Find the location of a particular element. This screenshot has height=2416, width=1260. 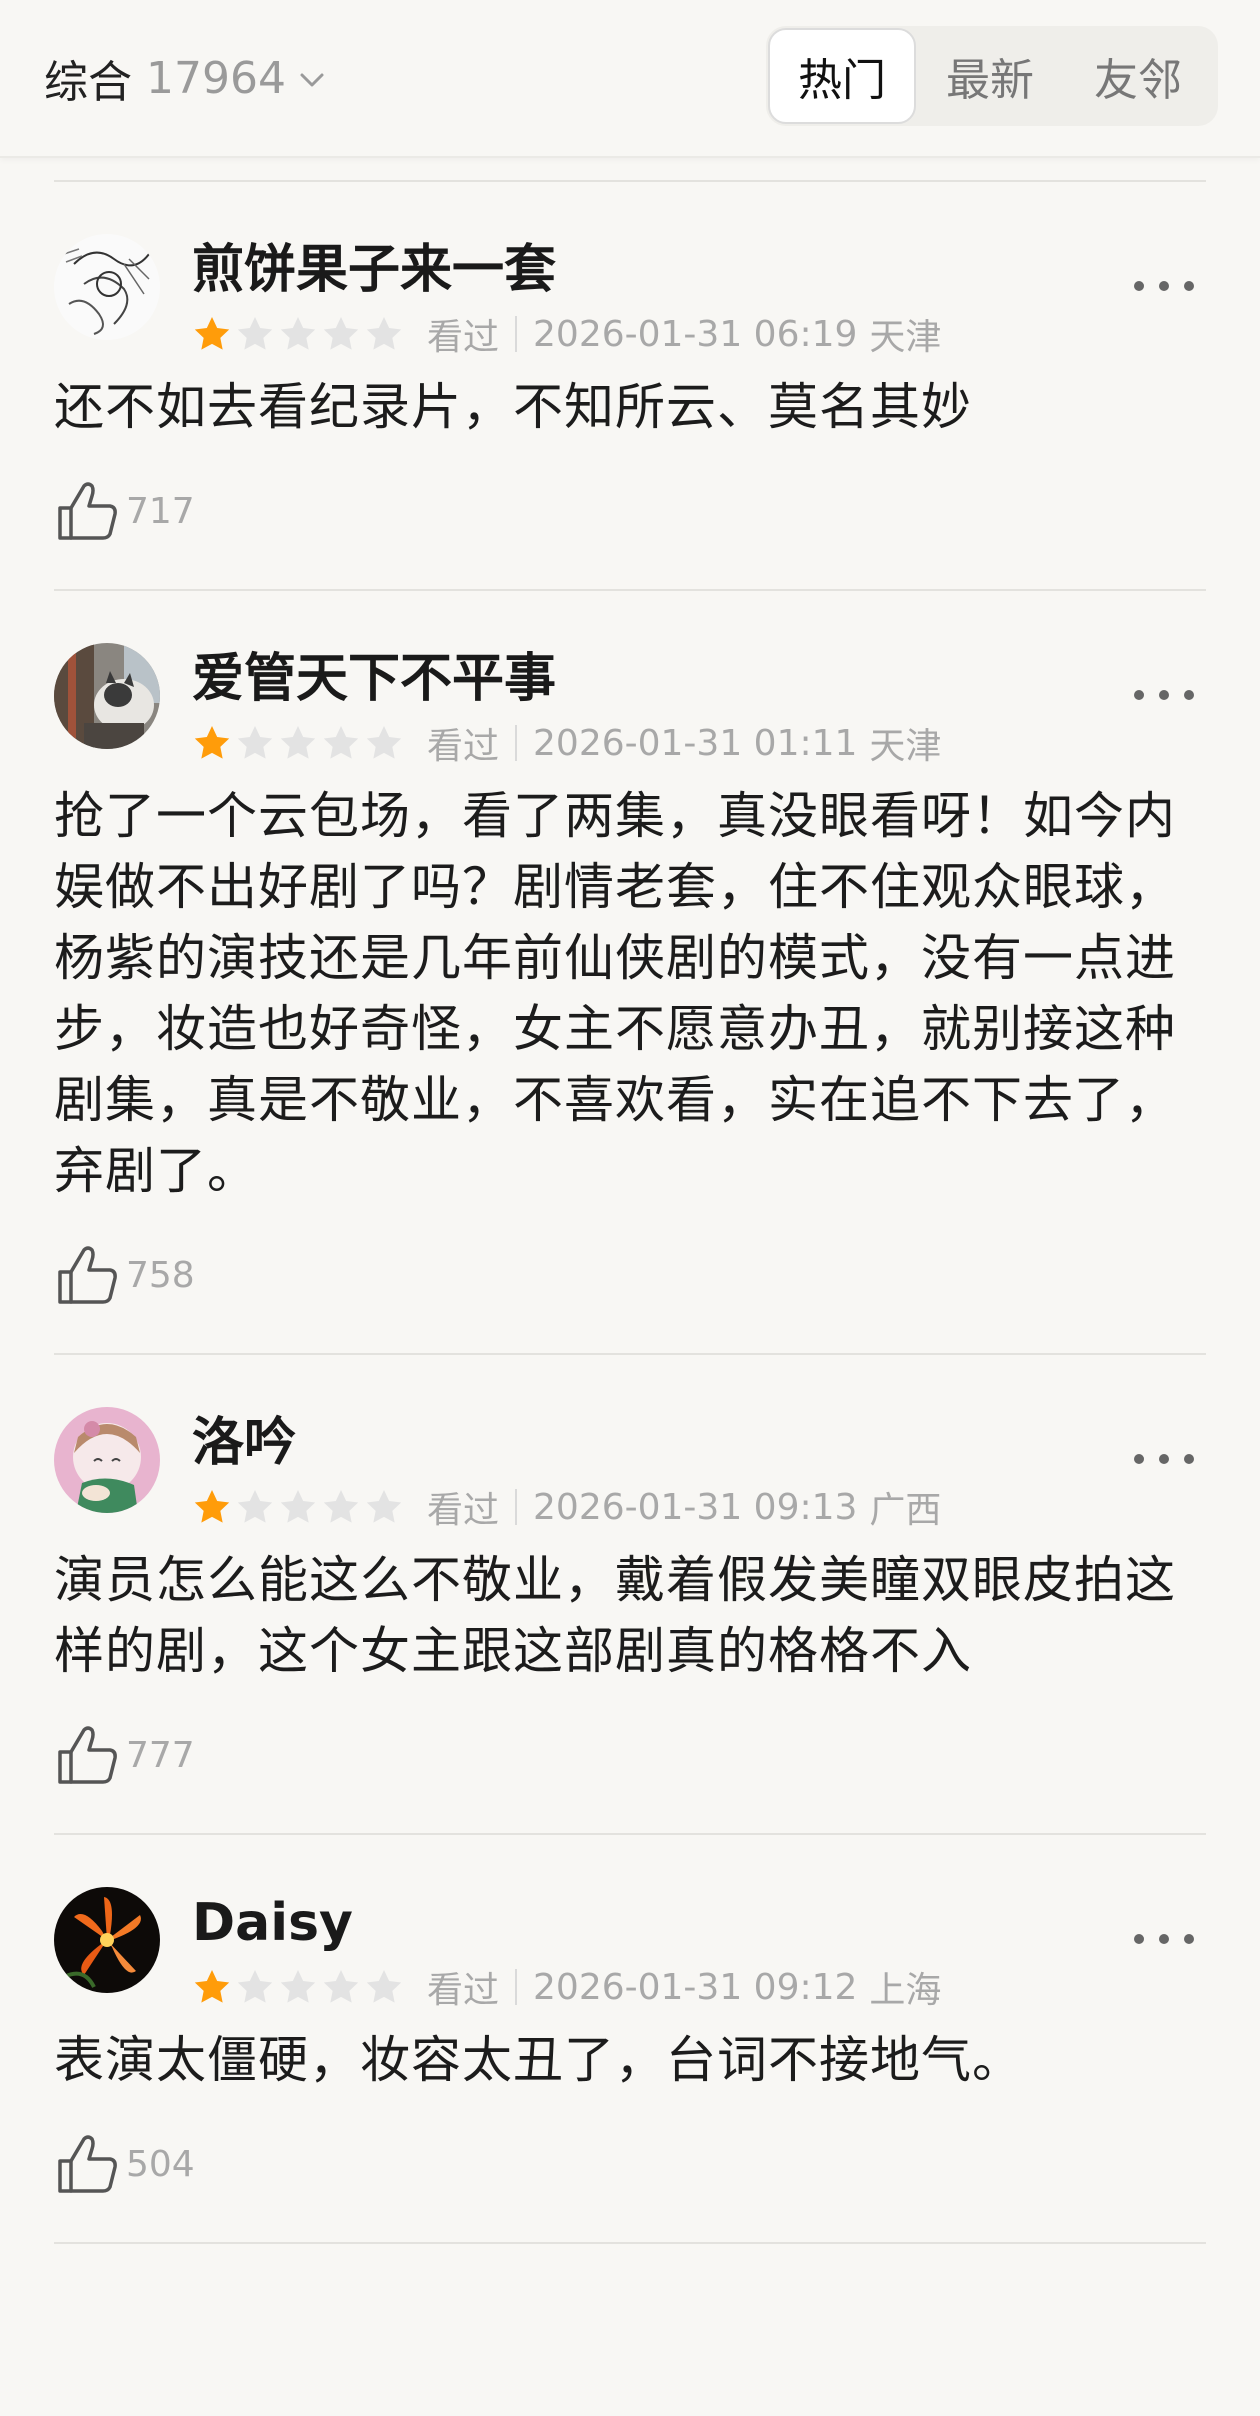

review-meta: 看过 2026-01-31 01:11 天津 is located at coordinates (566, 743).